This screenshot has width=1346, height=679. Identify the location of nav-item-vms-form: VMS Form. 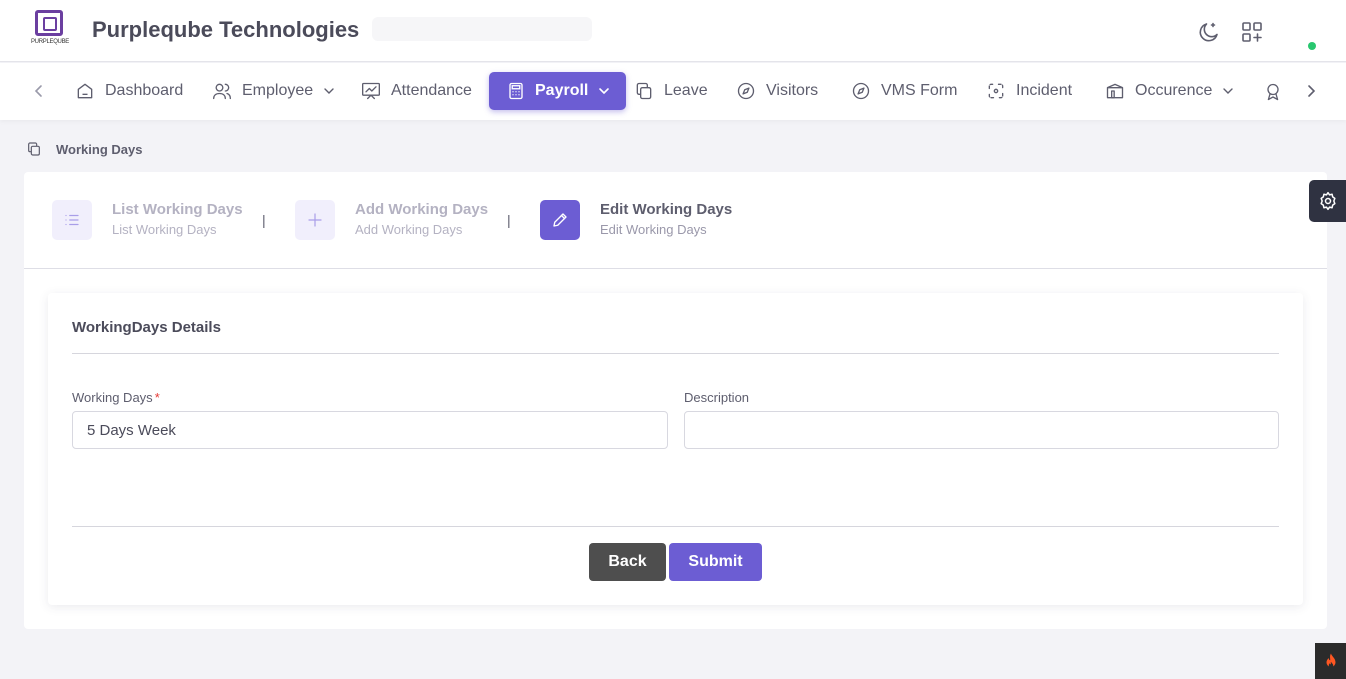
(904, 91).